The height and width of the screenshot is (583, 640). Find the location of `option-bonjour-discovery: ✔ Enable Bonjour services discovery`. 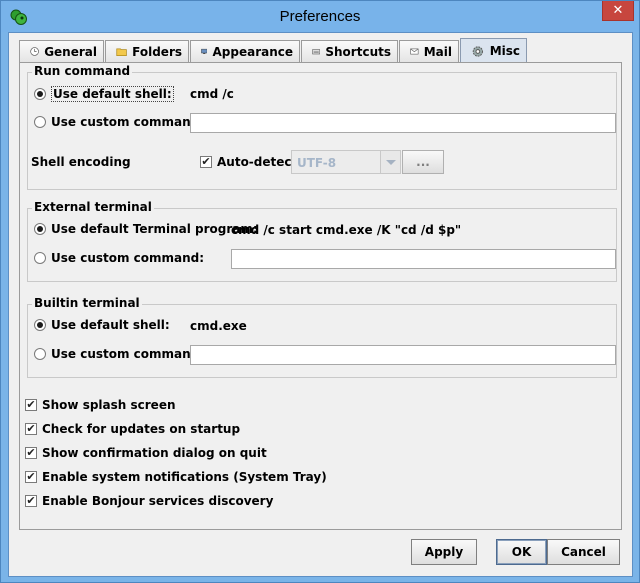

option-bonjour-discovery: ✔ Enable Bonjour services discovery is located at coordinates (149, 501).